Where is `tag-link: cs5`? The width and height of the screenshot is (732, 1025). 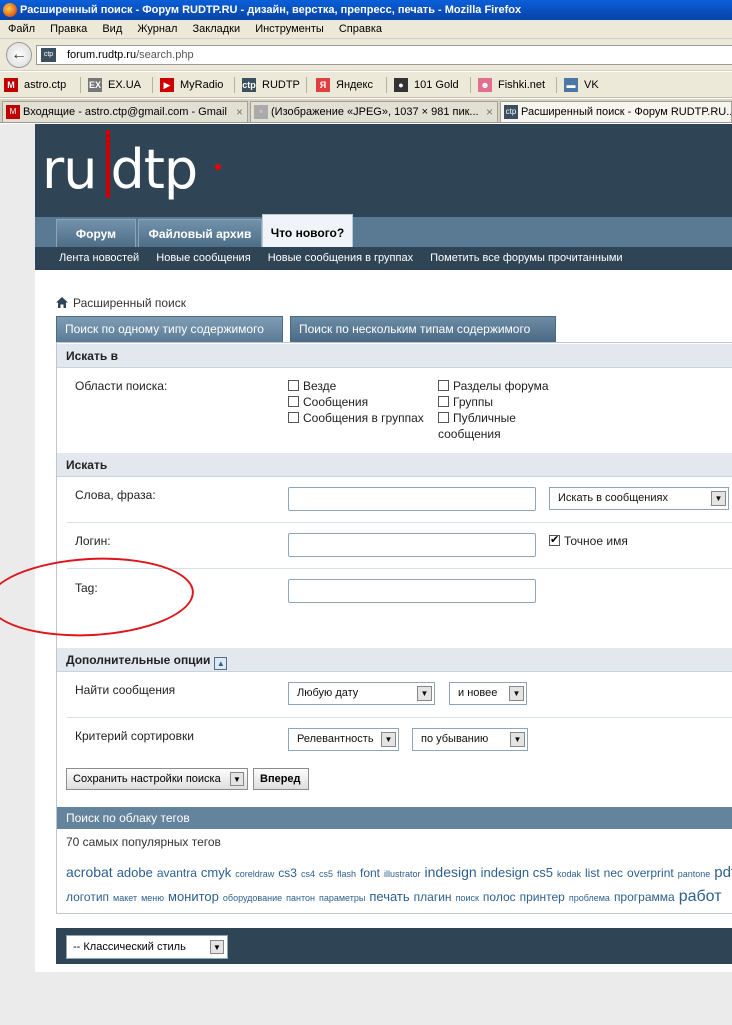
tag-link: cs5 is located at coordinates (326, 874).